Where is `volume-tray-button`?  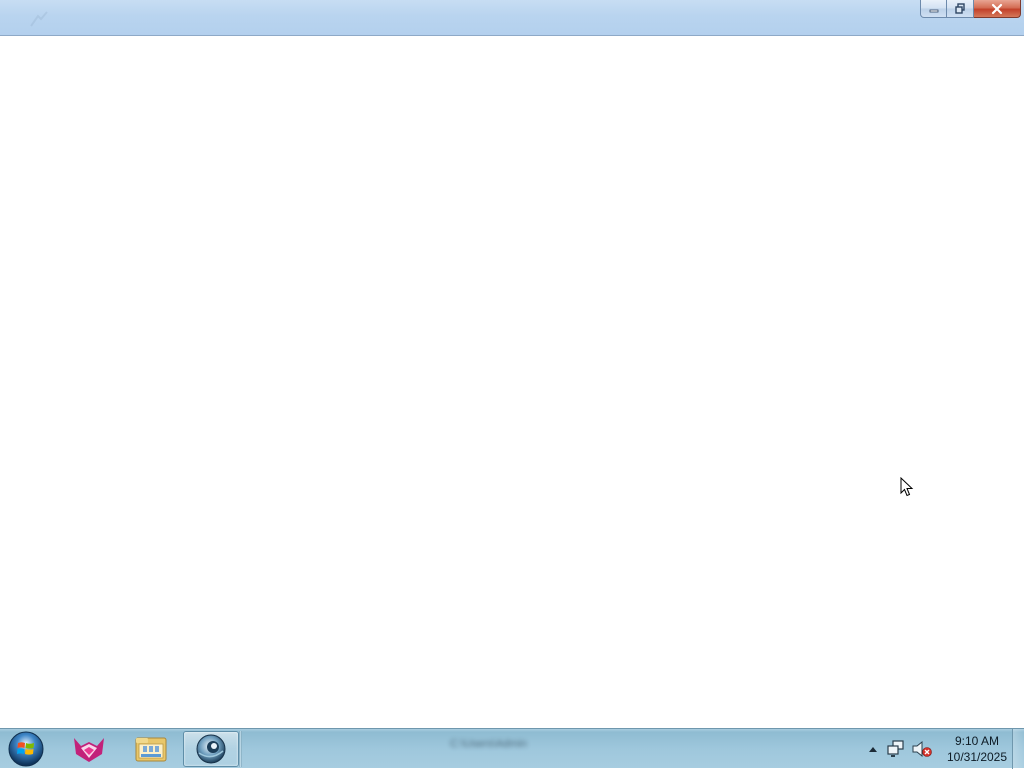 volume-tray-button is located at coordinates (922, 749).